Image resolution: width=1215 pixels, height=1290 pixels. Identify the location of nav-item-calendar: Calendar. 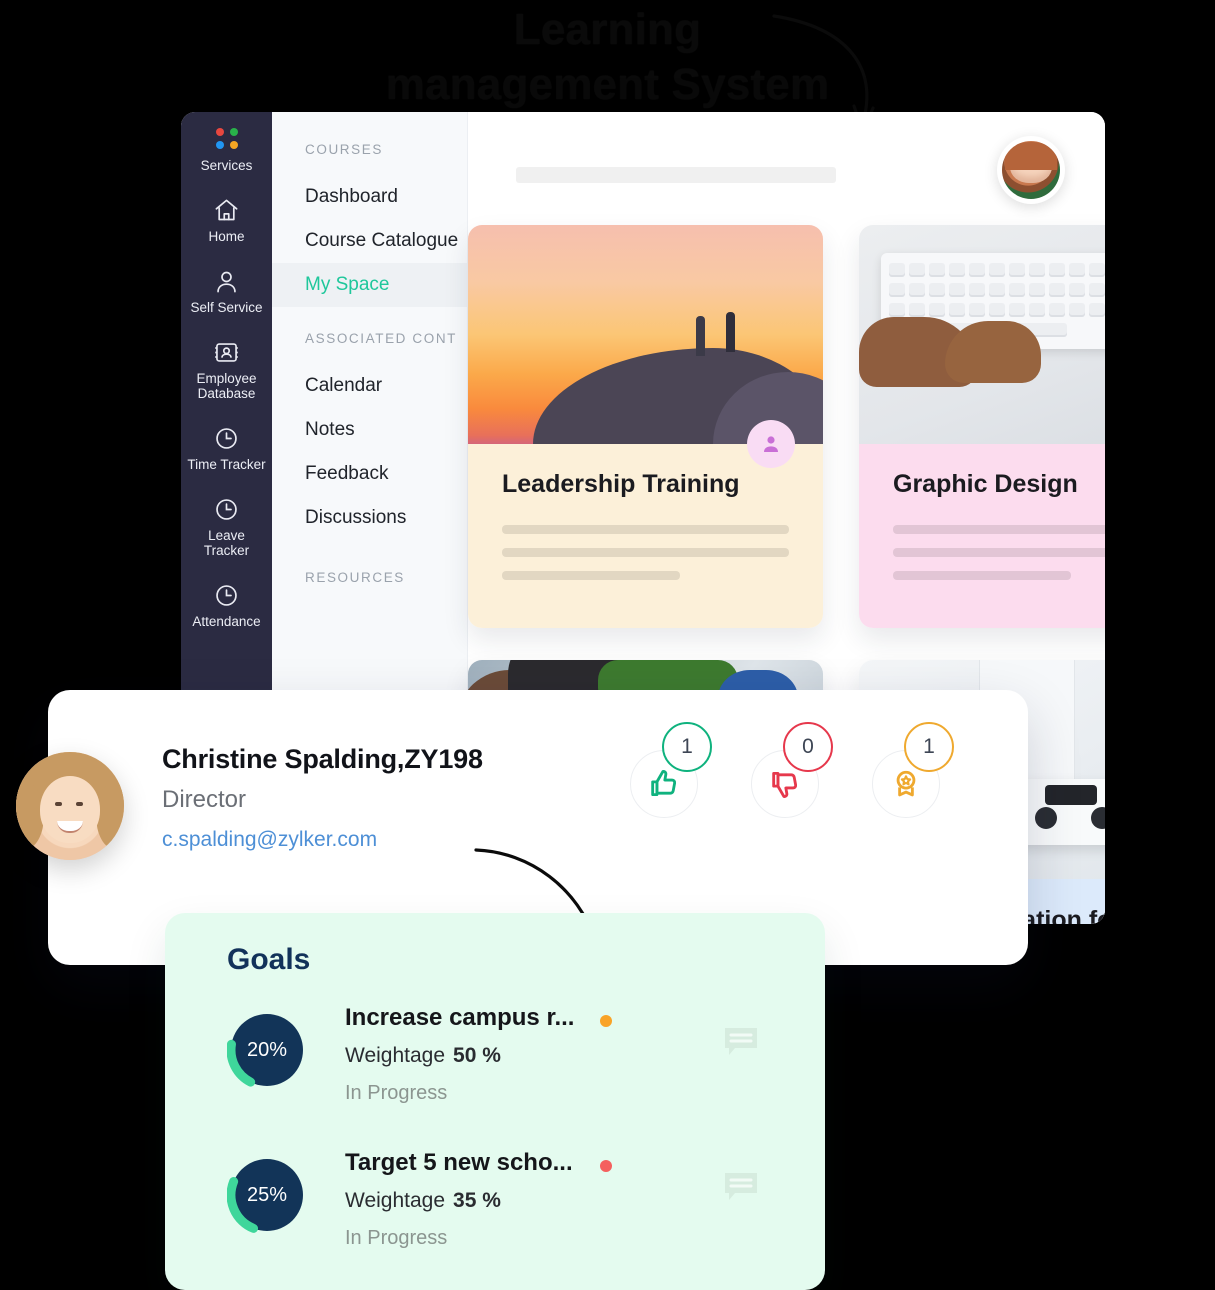
(369, 386).